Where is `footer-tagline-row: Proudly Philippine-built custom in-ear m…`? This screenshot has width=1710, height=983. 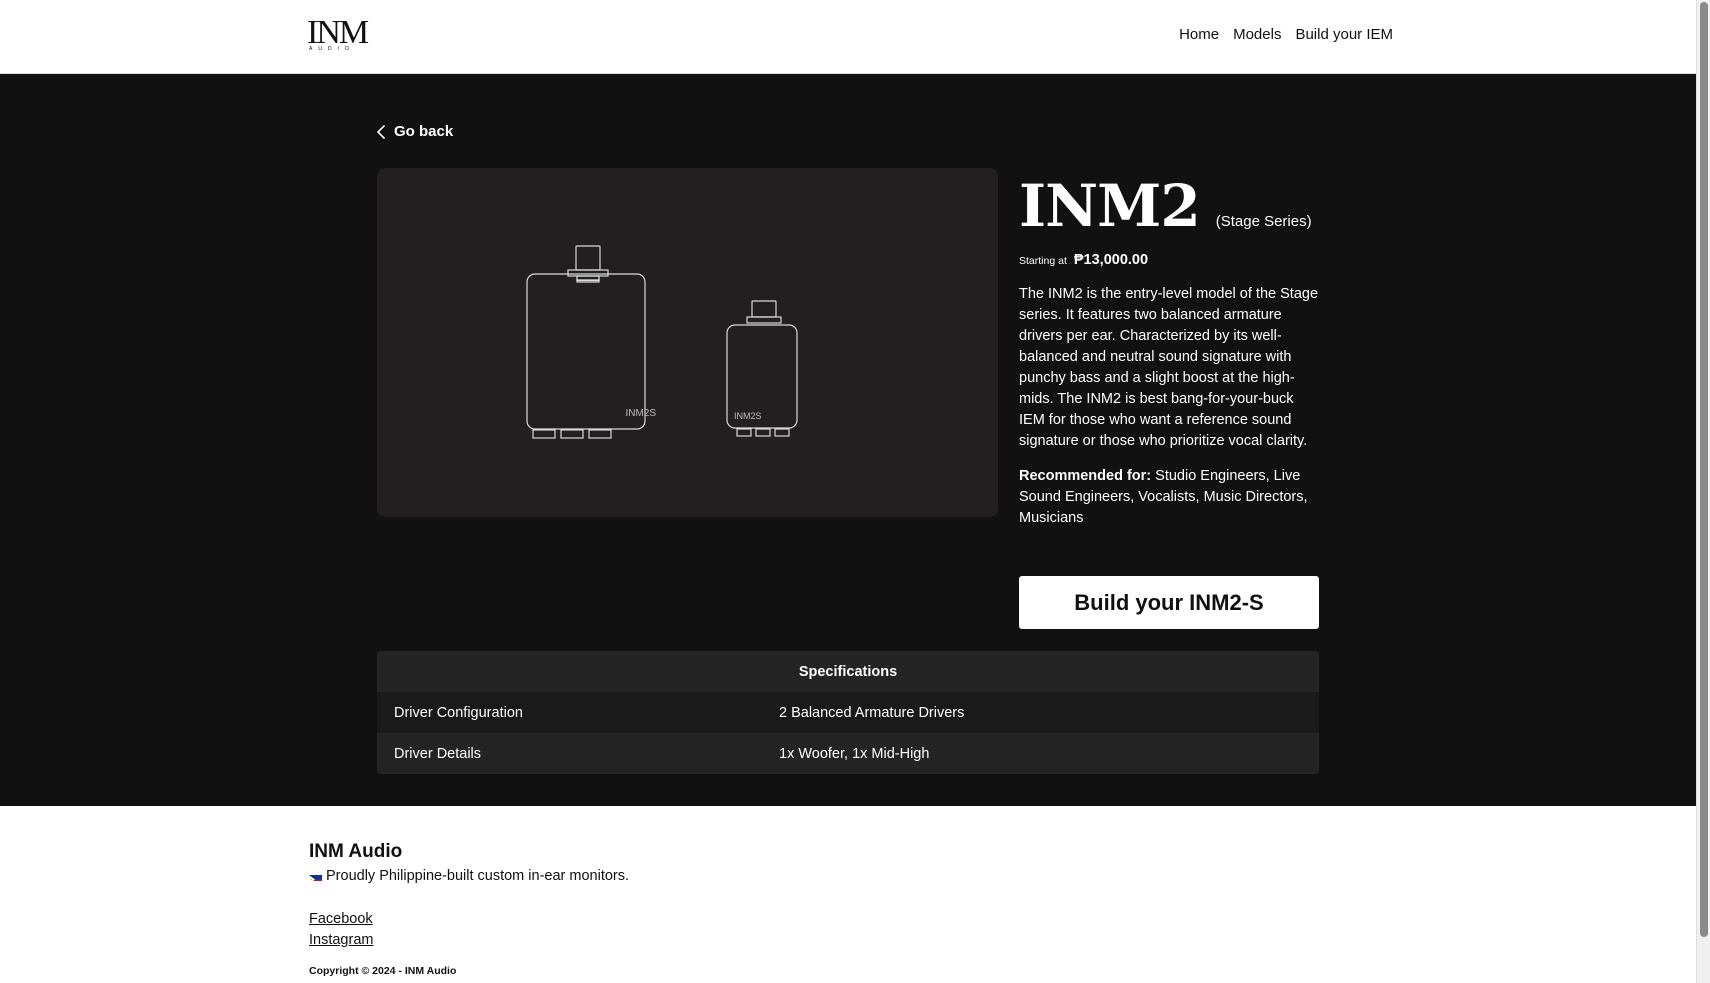
footer-tagline-row: Proudly Philippine-built custom in-ear m… is located at coordinates (469, 876).